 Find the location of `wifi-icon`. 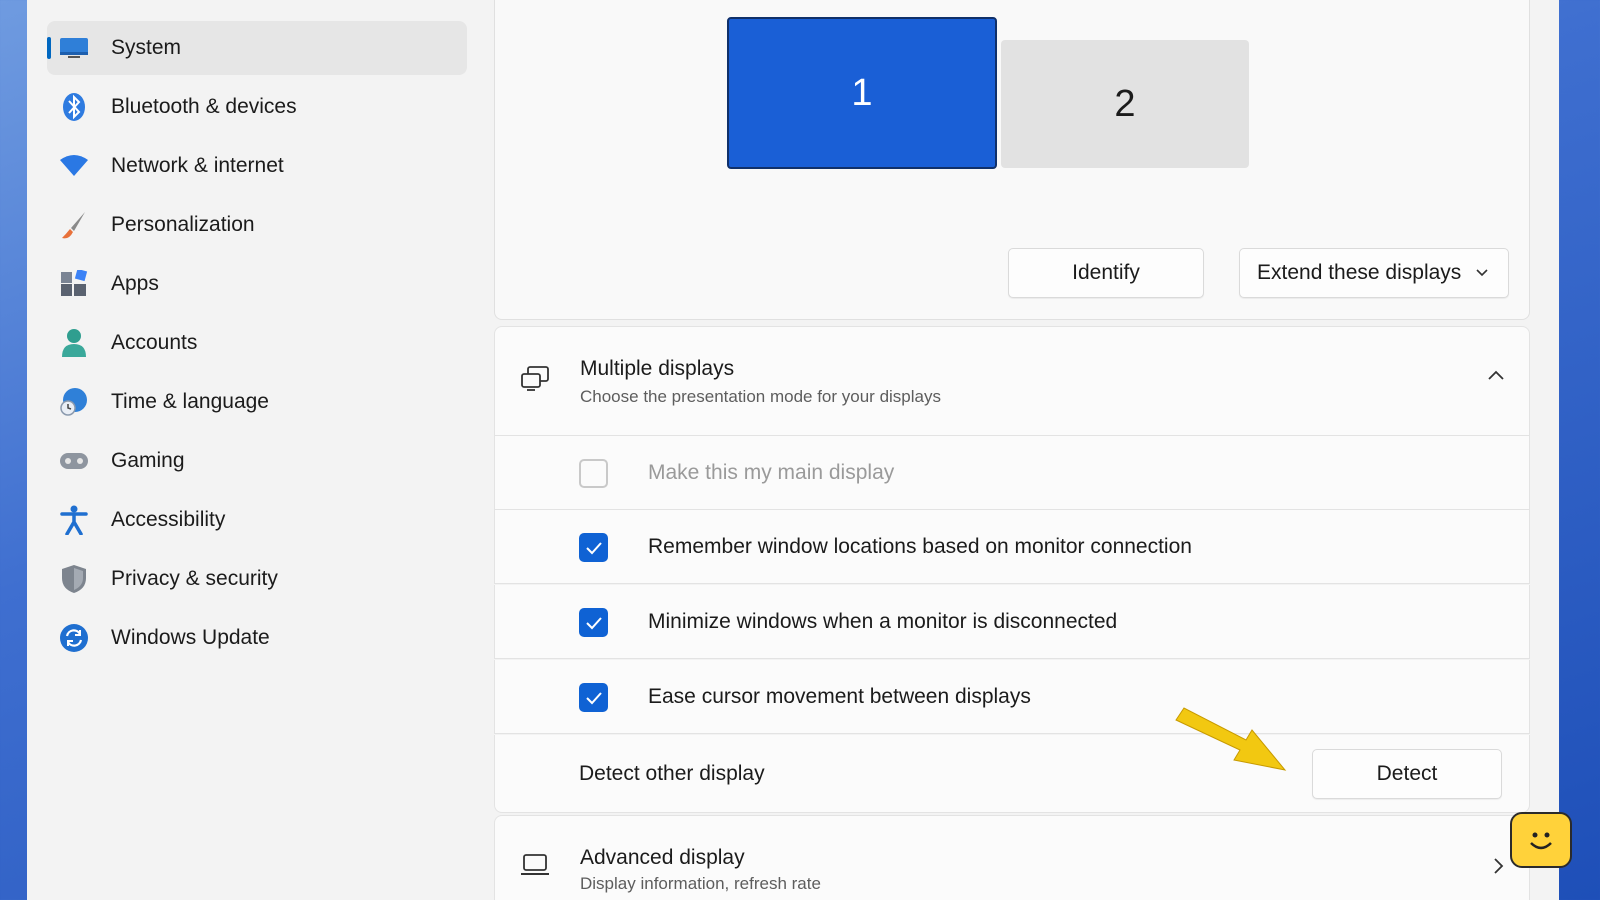

wifi-icon is located at coordinates (74, 166).